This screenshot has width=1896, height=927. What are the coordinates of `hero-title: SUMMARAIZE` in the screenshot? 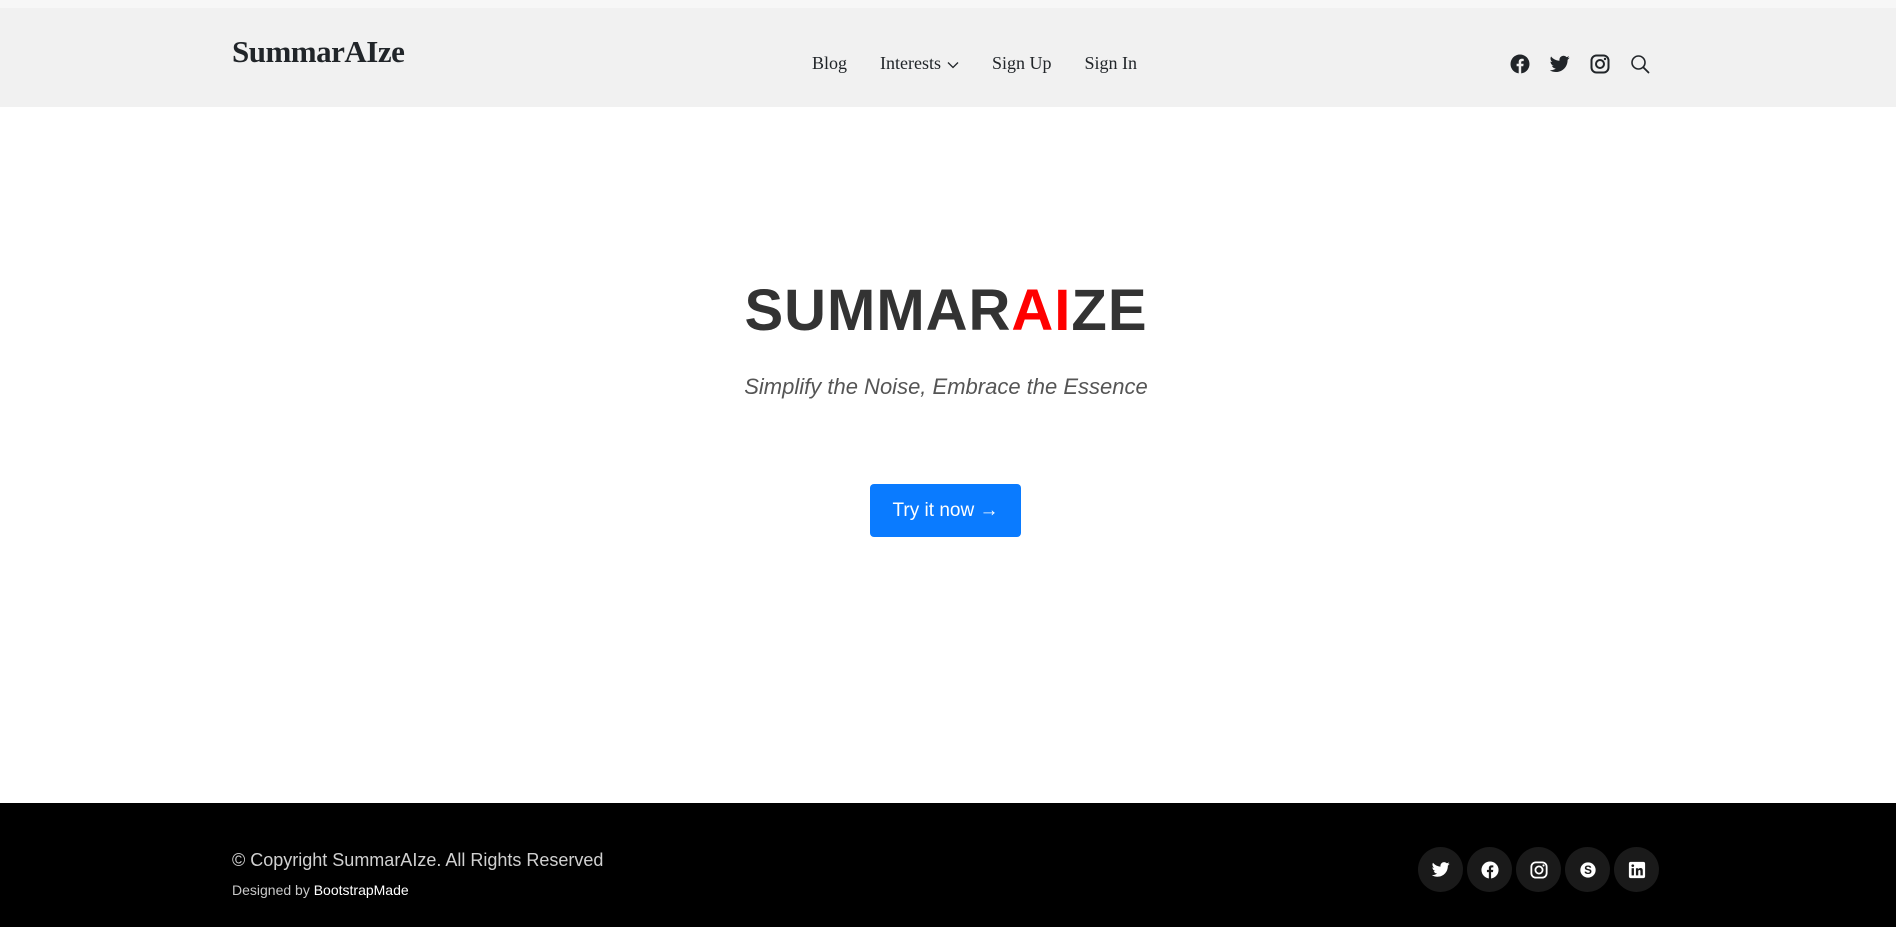 It's located at (946, 311).